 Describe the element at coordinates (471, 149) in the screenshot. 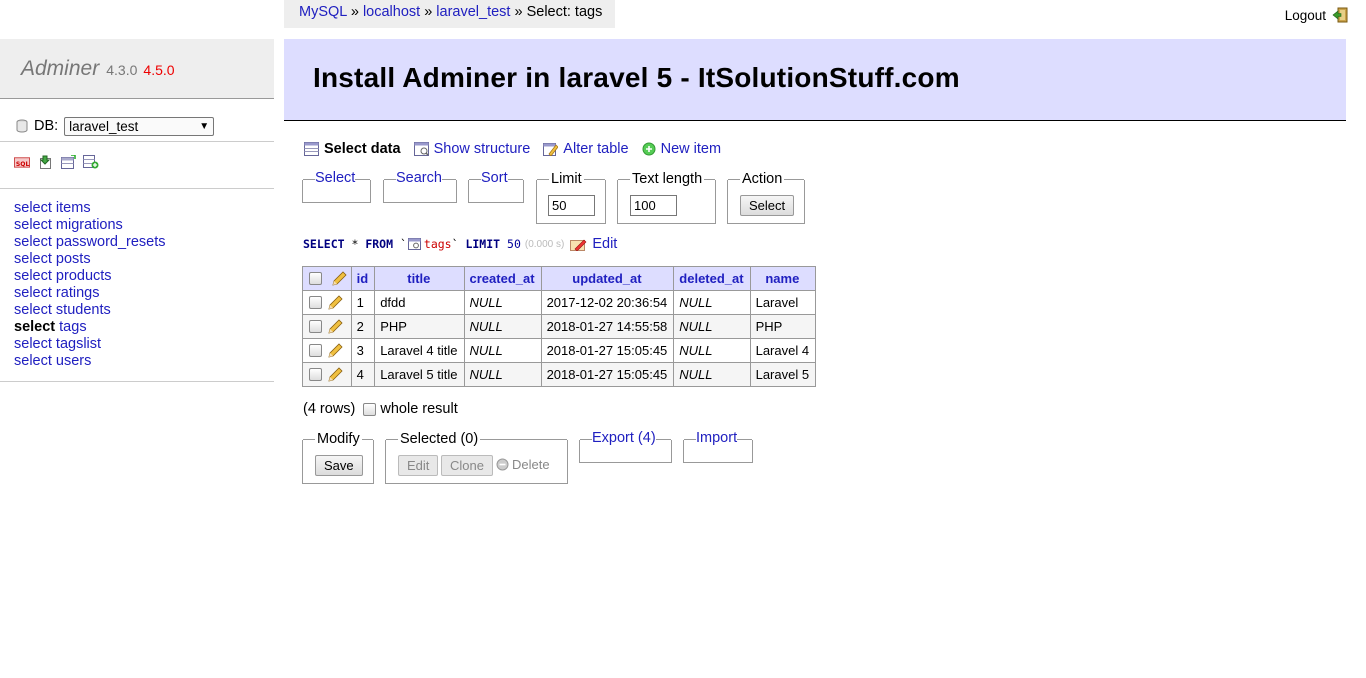

I see `show-structure-link: Show structure` at that location.